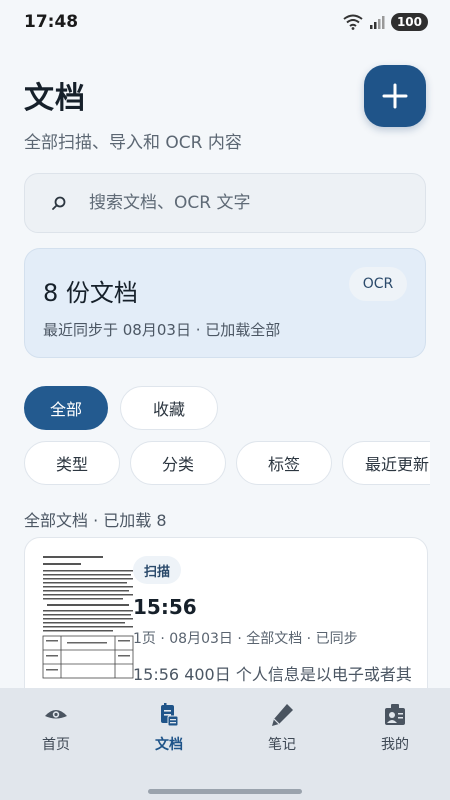 This screenshot has height=800, width=450. What do you see at coordinates (282, 732) in the screenshot?
I see `nav-item-notes: 笔记` at bounding box center [282, 732].